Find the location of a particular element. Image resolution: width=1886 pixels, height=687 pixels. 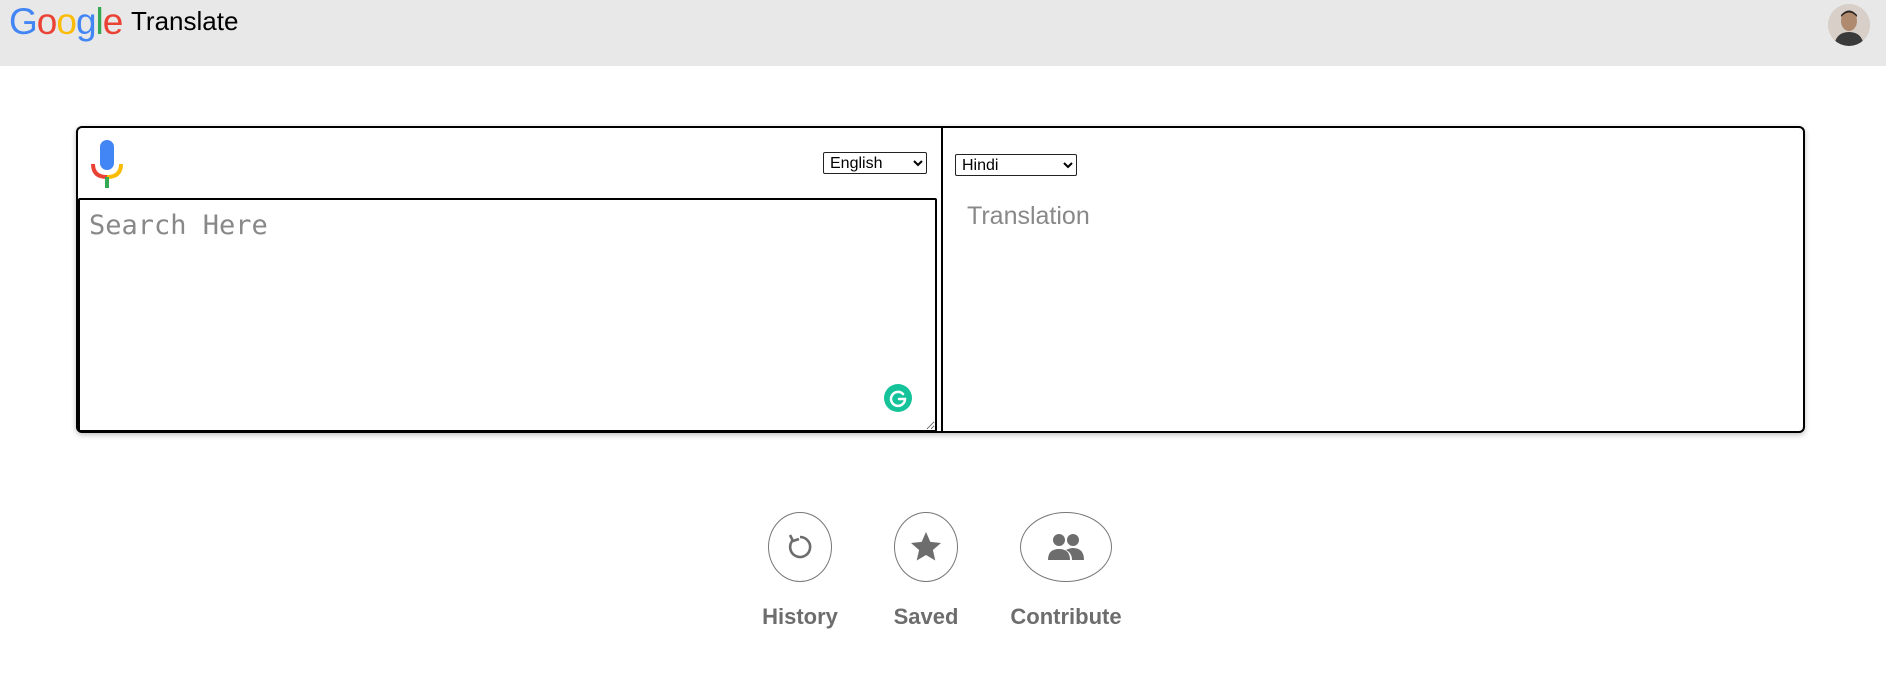

target-language-select: Hindi is located at coordinates (1016, 165).